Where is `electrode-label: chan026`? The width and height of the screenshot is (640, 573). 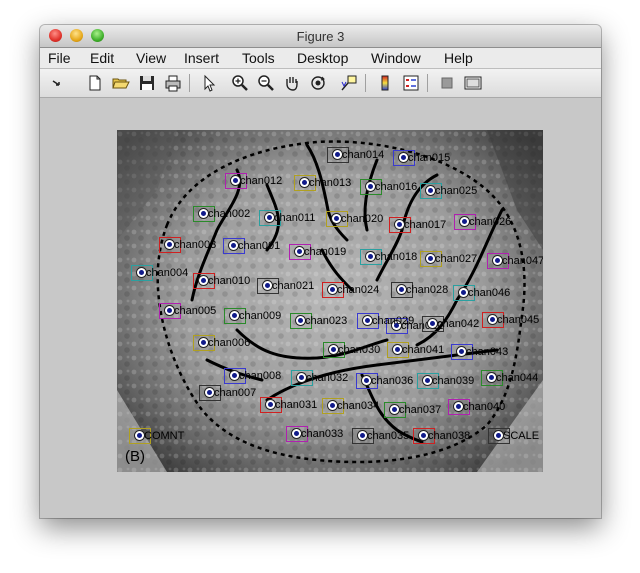 electrode-label: chan026 is located at coordinates (490, 222).